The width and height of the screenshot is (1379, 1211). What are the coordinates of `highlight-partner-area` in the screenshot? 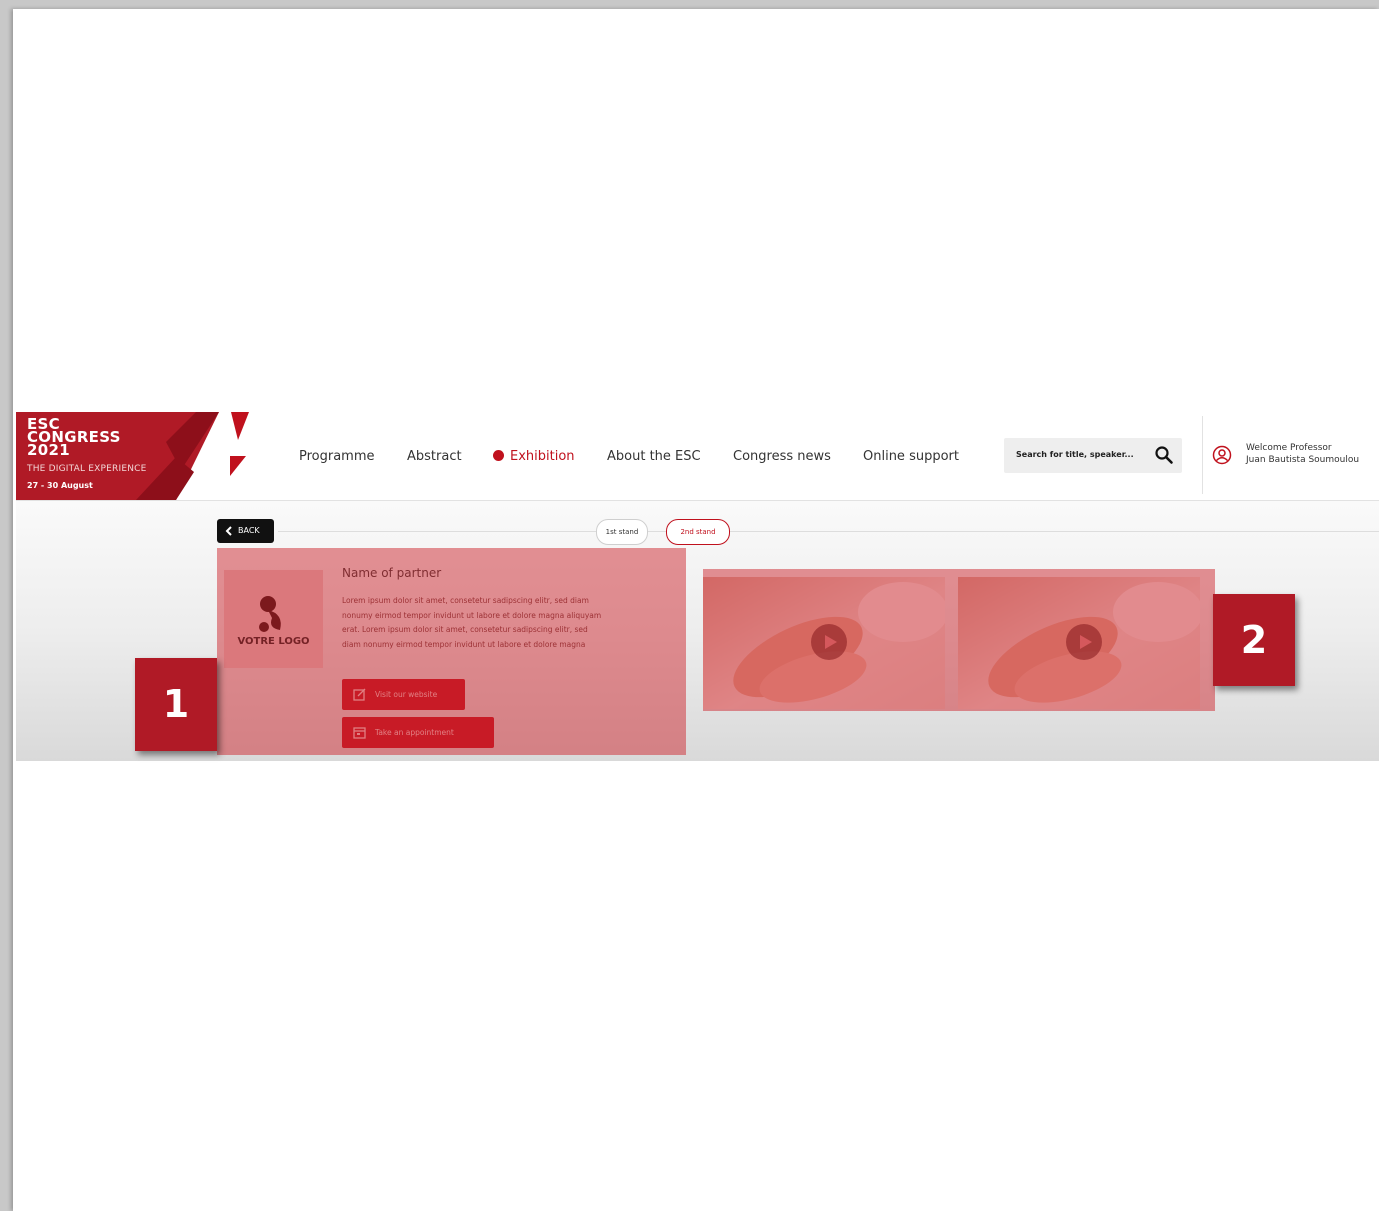 It's located at (451, 651).